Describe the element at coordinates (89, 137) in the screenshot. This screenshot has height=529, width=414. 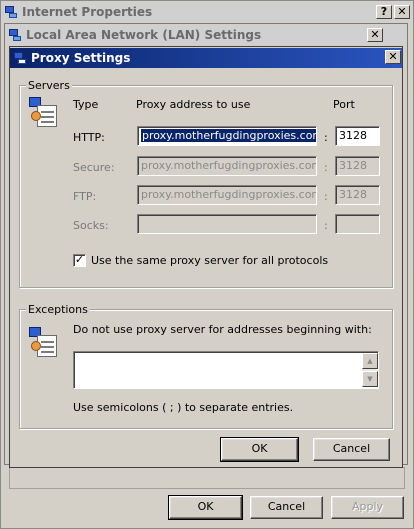
I see `http-label: HTTP:` at that location.